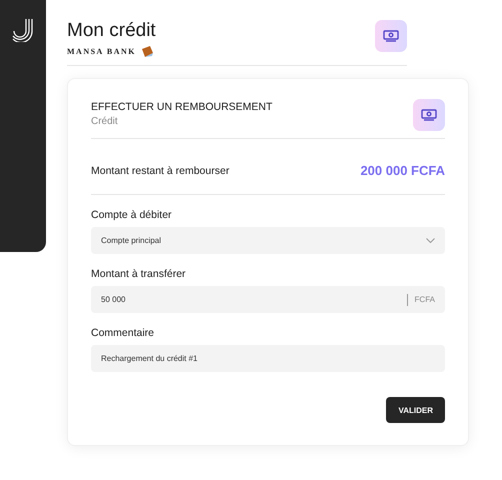 The height and width of the screenshot is (480, 502). I want to click on balance-amount: 200 000 FCFA, so click(402, 170).